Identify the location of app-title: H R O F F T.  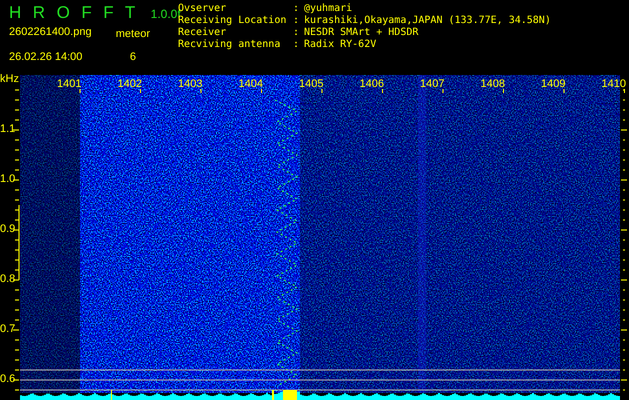
(74, 13).